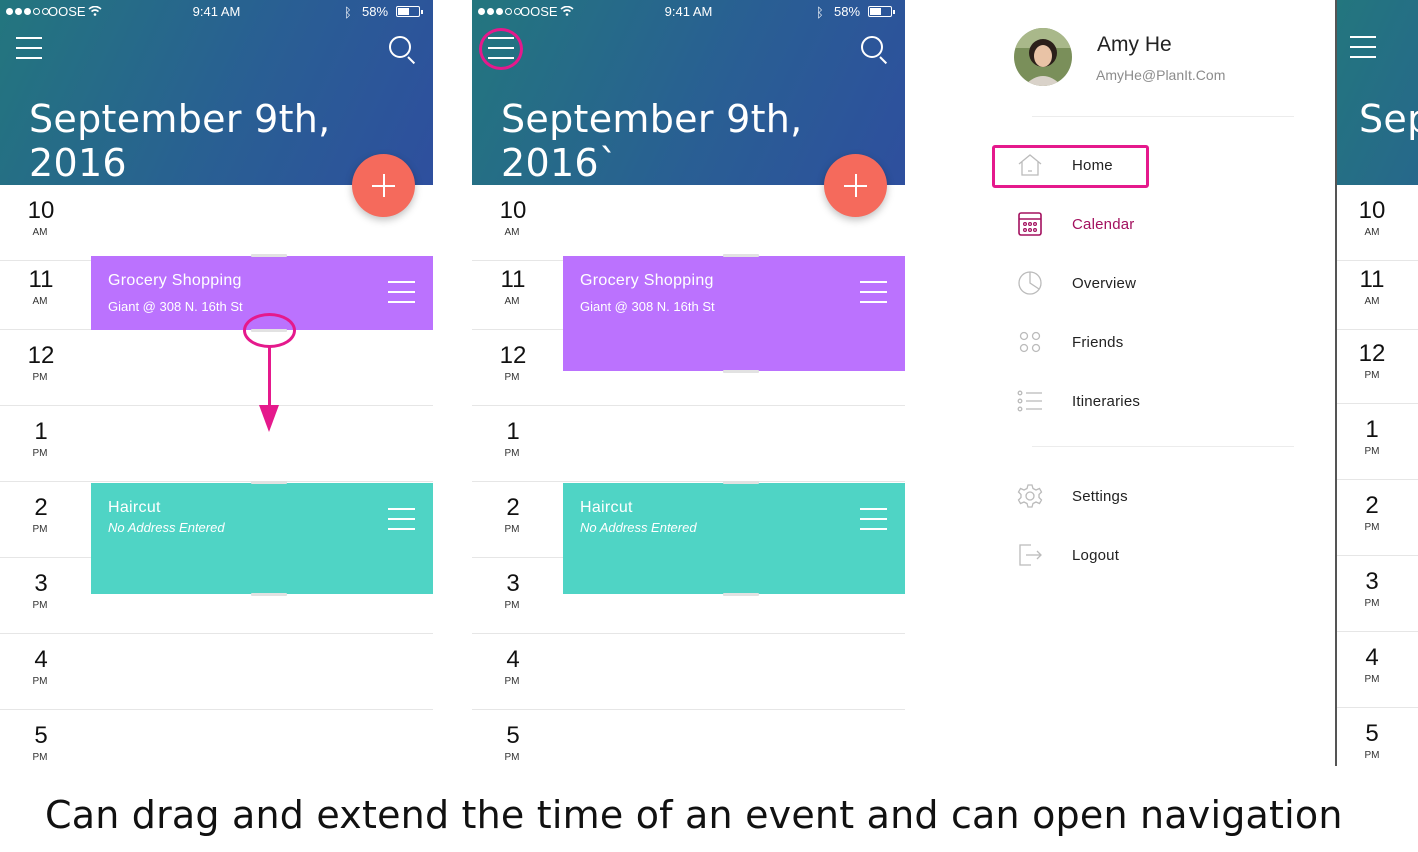 The height and width of the screenshot is (852, 1418). Describe the element at coordinates (1103, 224) in the screenshot. I see `nav-label: Calendar` at that location.